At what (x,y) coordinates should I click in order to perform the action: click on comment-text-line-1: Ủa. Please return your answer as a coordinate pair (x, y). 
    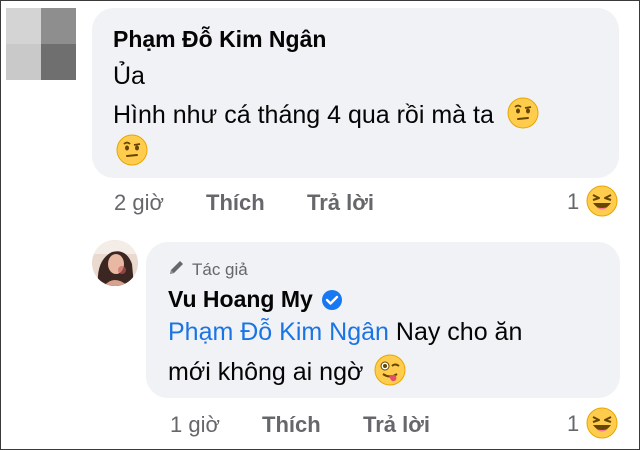
    Looking at the image, I should click on (129, 76).